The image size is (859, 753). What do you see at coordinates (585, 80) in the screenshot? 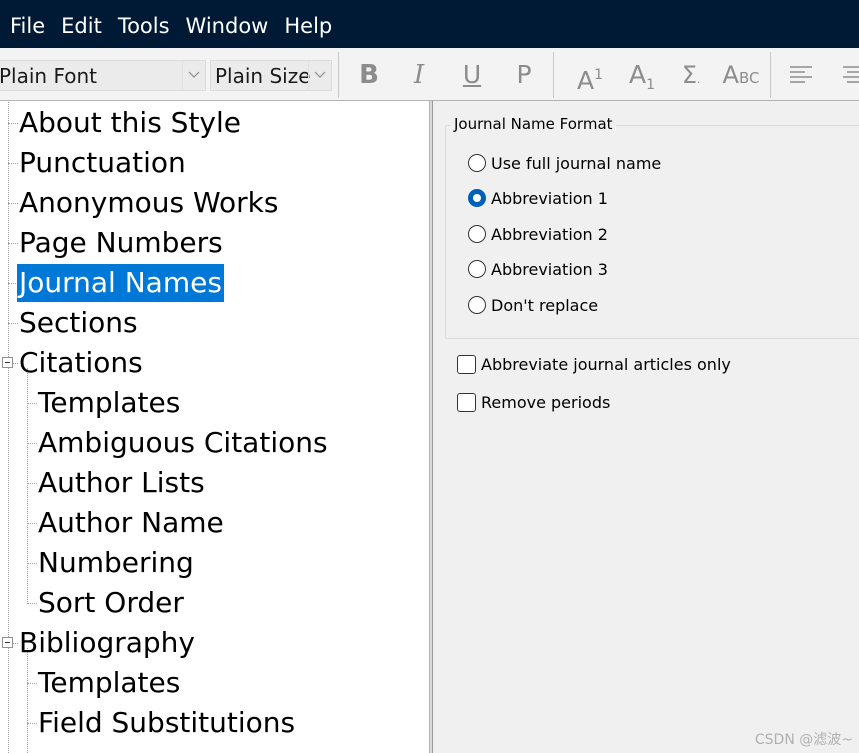
I see `superscript-letter: A` at bounding box center [585, 80].